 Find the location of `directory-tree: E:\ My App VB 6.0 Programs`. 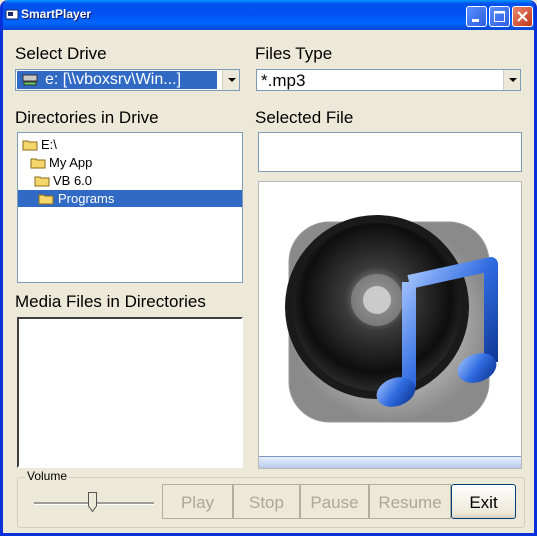

directory-tree: E:\ My App VB 6.0 Programs is located at coordinates (130, 207).